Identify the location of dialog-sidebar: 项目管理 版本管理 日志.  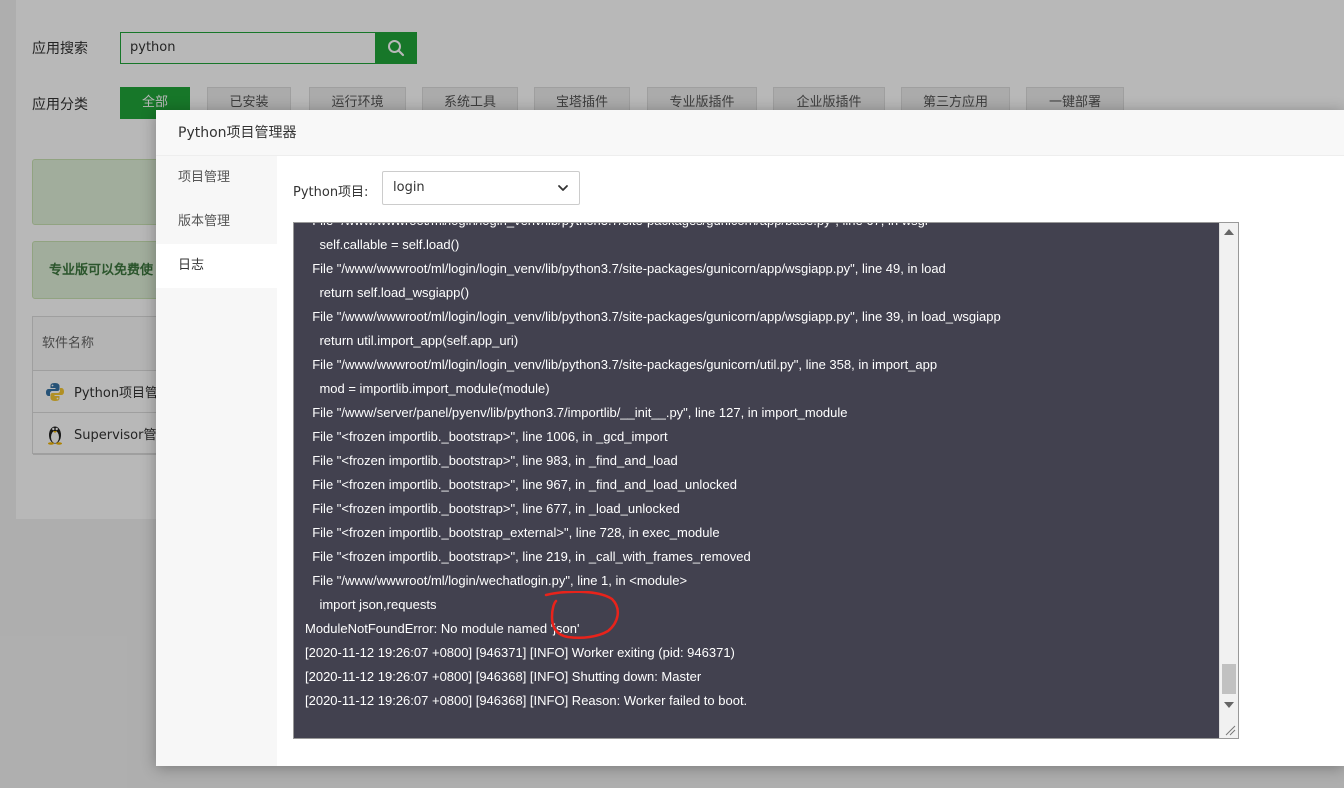
(216, 461).